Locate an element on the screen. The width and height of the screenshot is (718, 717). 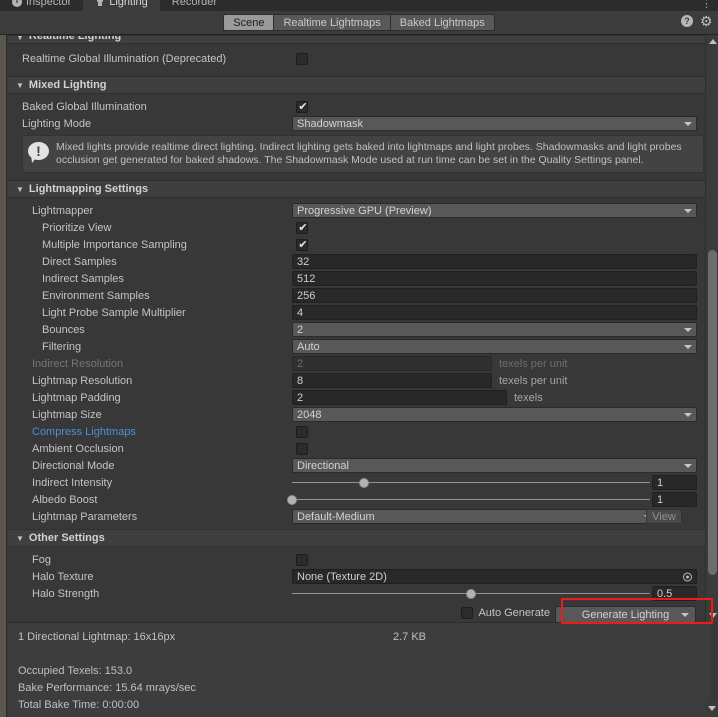
vertical-scrollbar is located at coordinates (711, 328).